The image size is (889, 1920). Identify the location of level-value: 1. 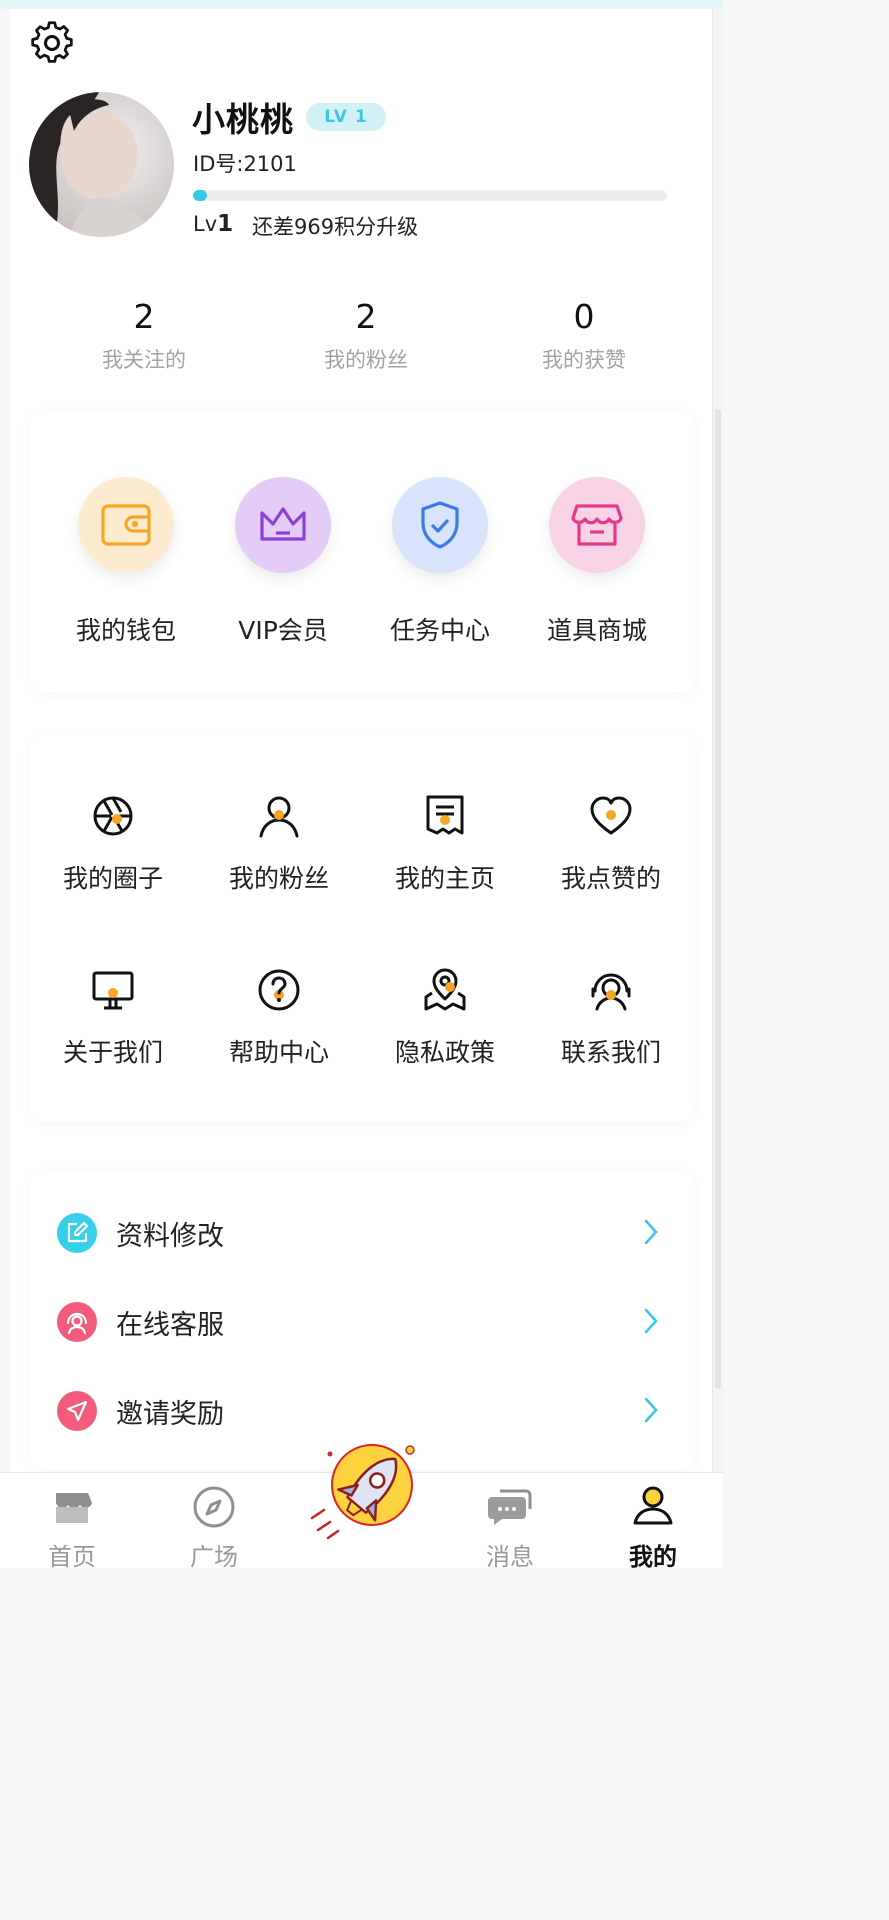
(225, 224).